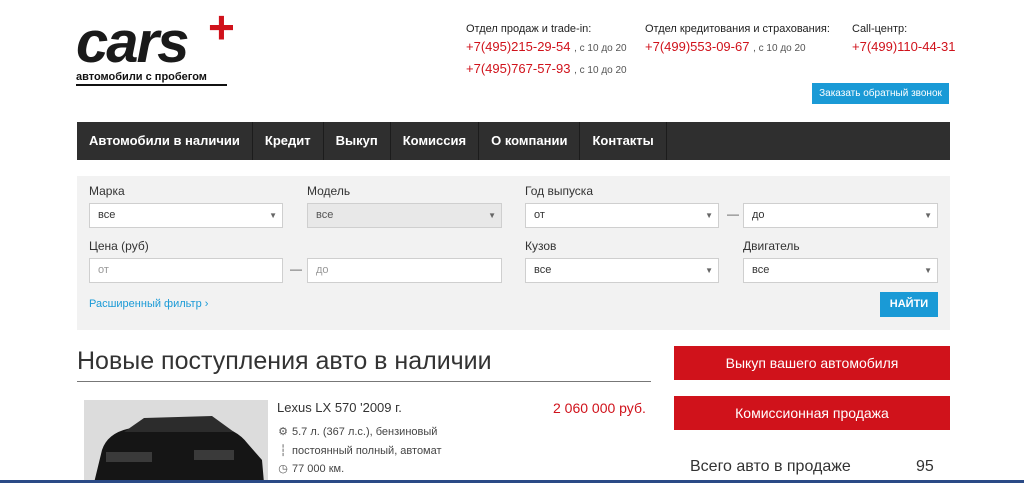 This screenshot has height=483, width=1024. I want to click on site-logo: cars + автомобили с пробегом, so click(161, 45).